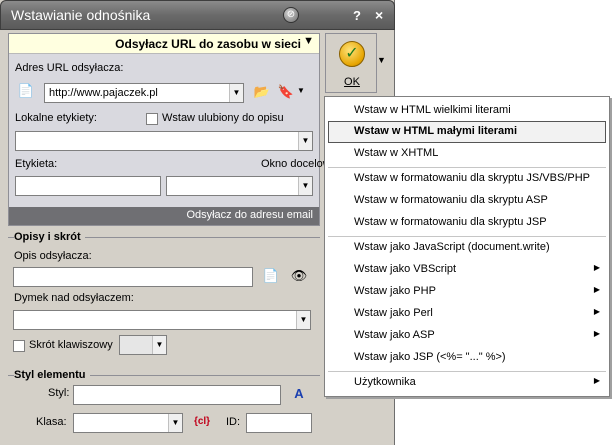 This screenshot has width=612, height=445. I want to click on menu-item-label: Wstaw jako JSP (<%= "..." %>), so click(430, 357).